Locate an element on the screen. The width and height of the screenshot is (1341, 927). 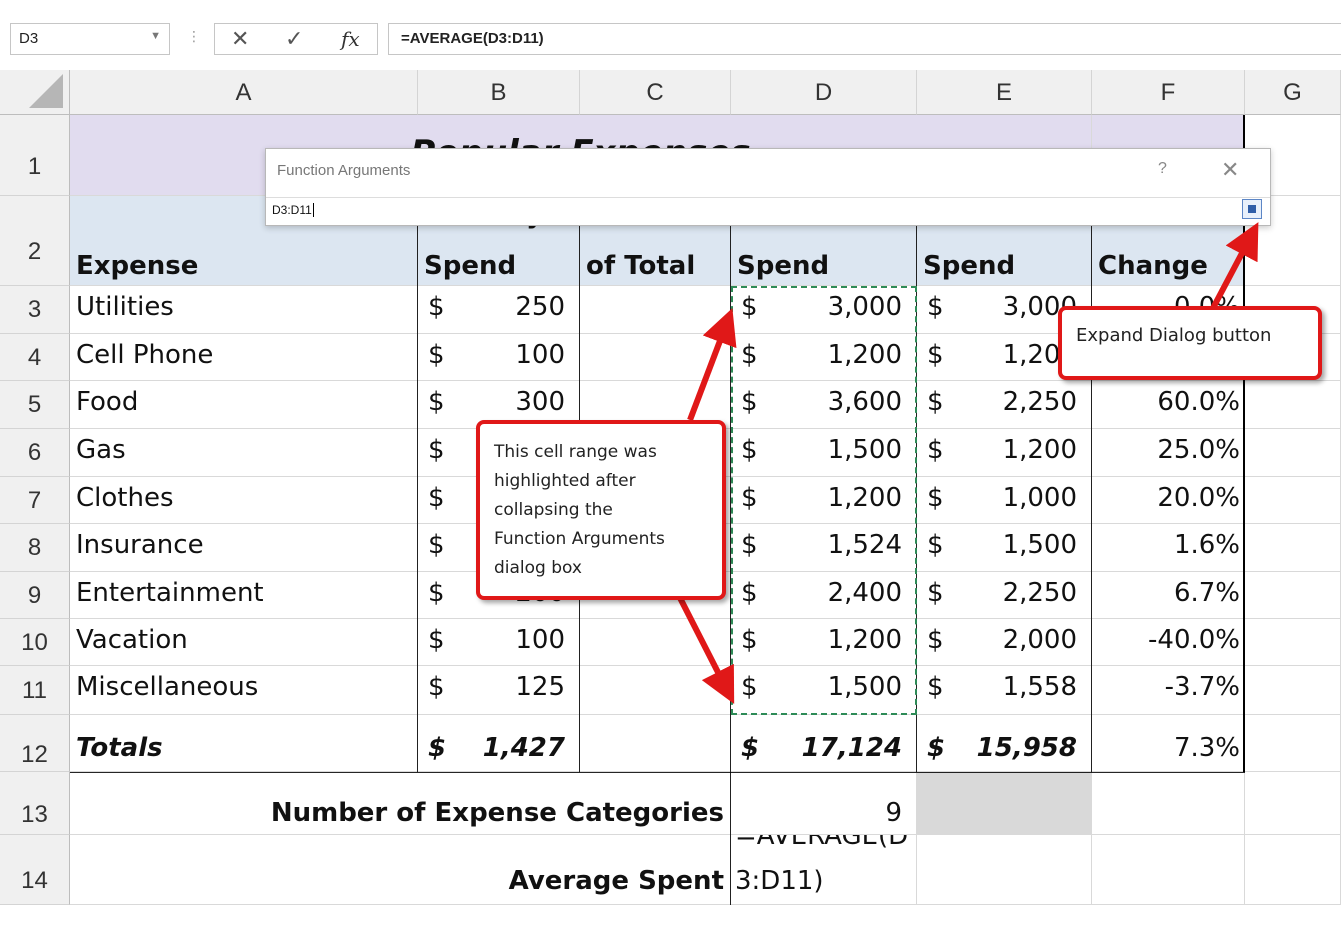
expand-callout-text: Expand Dialog button is located at coordinates (1174, 335).